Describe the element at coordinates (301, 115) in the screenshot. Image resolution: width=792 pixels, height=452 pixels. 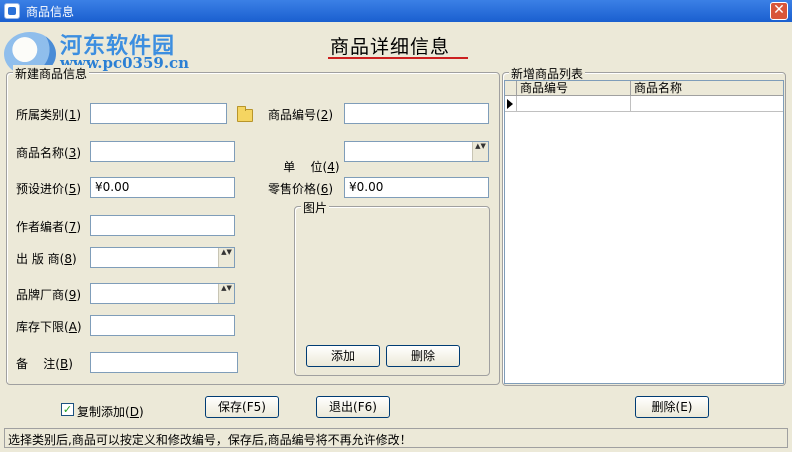
I see `goods-no-label: 商品编号(2)` at that location.